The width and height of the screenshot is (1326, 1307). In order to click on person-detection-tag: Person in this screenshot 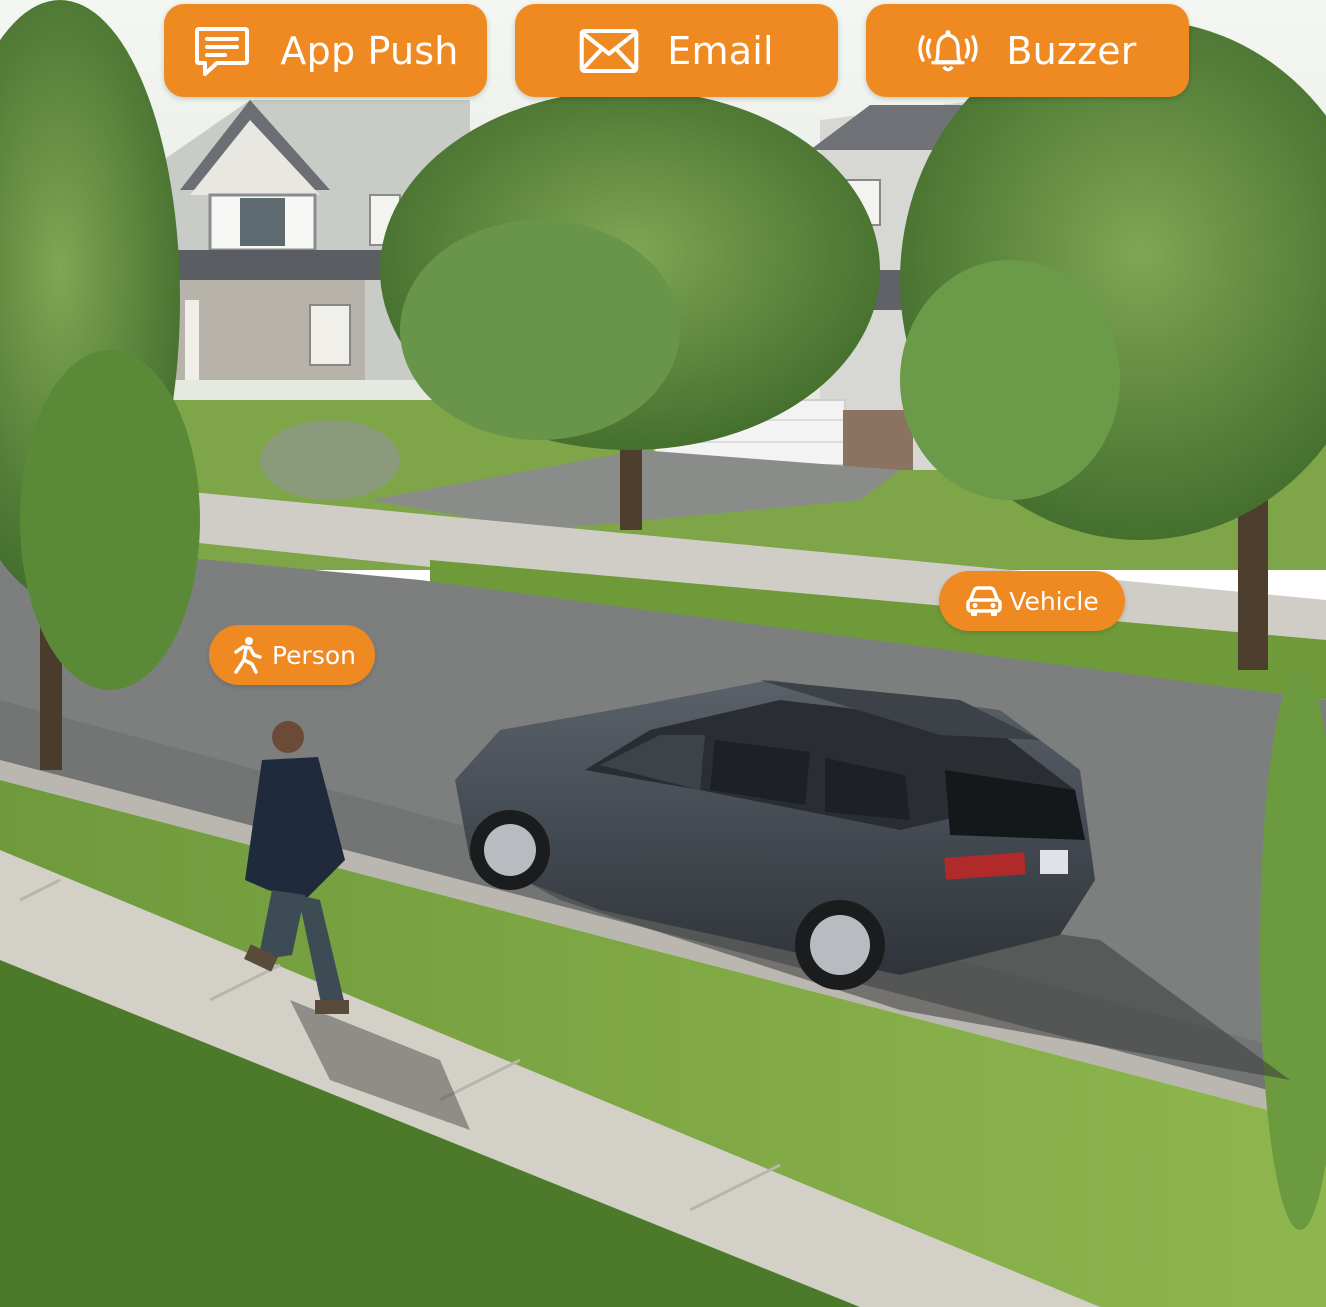, I will do `click(292, 655)`.